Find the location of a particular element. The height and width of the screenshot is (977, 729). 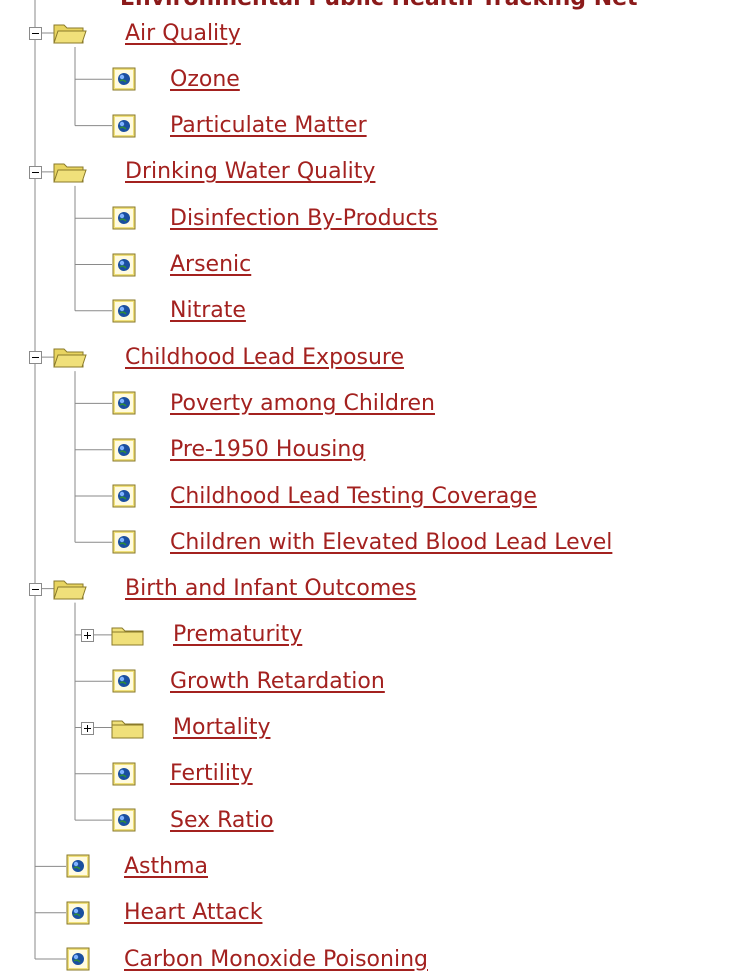

tree-item-link: Childhood Lead Testing Coverage is located at coordinates (353, 496).